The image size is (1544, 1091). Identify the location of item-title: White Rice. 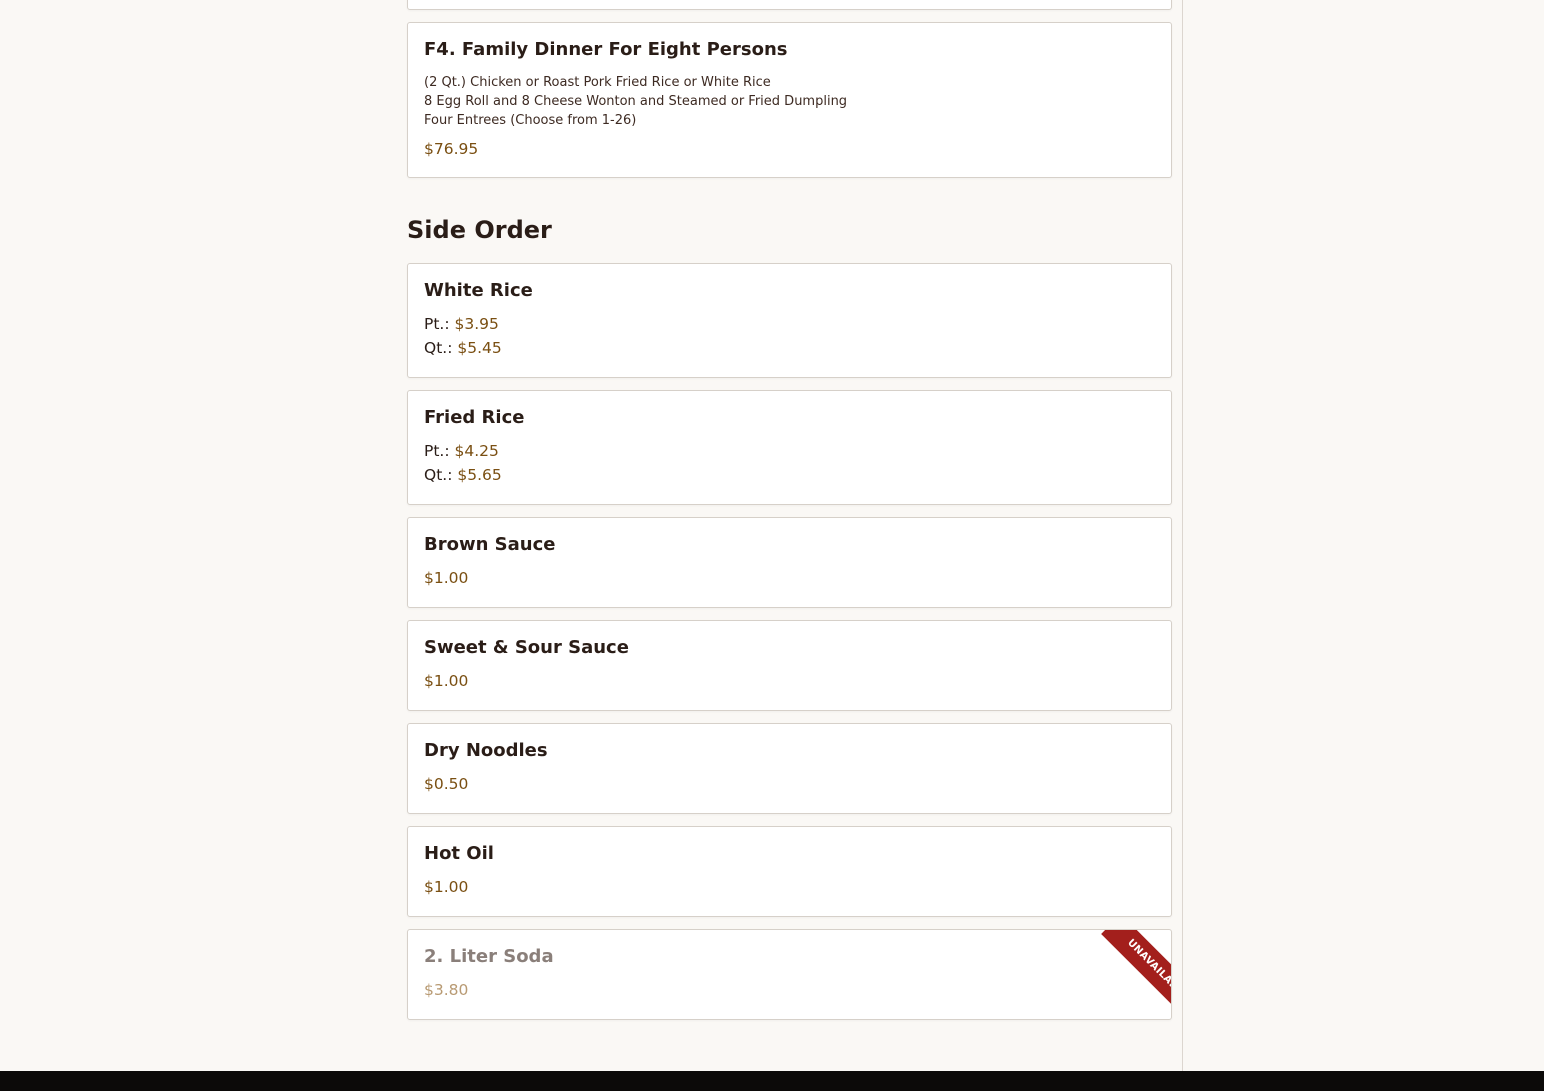
(478, 290).